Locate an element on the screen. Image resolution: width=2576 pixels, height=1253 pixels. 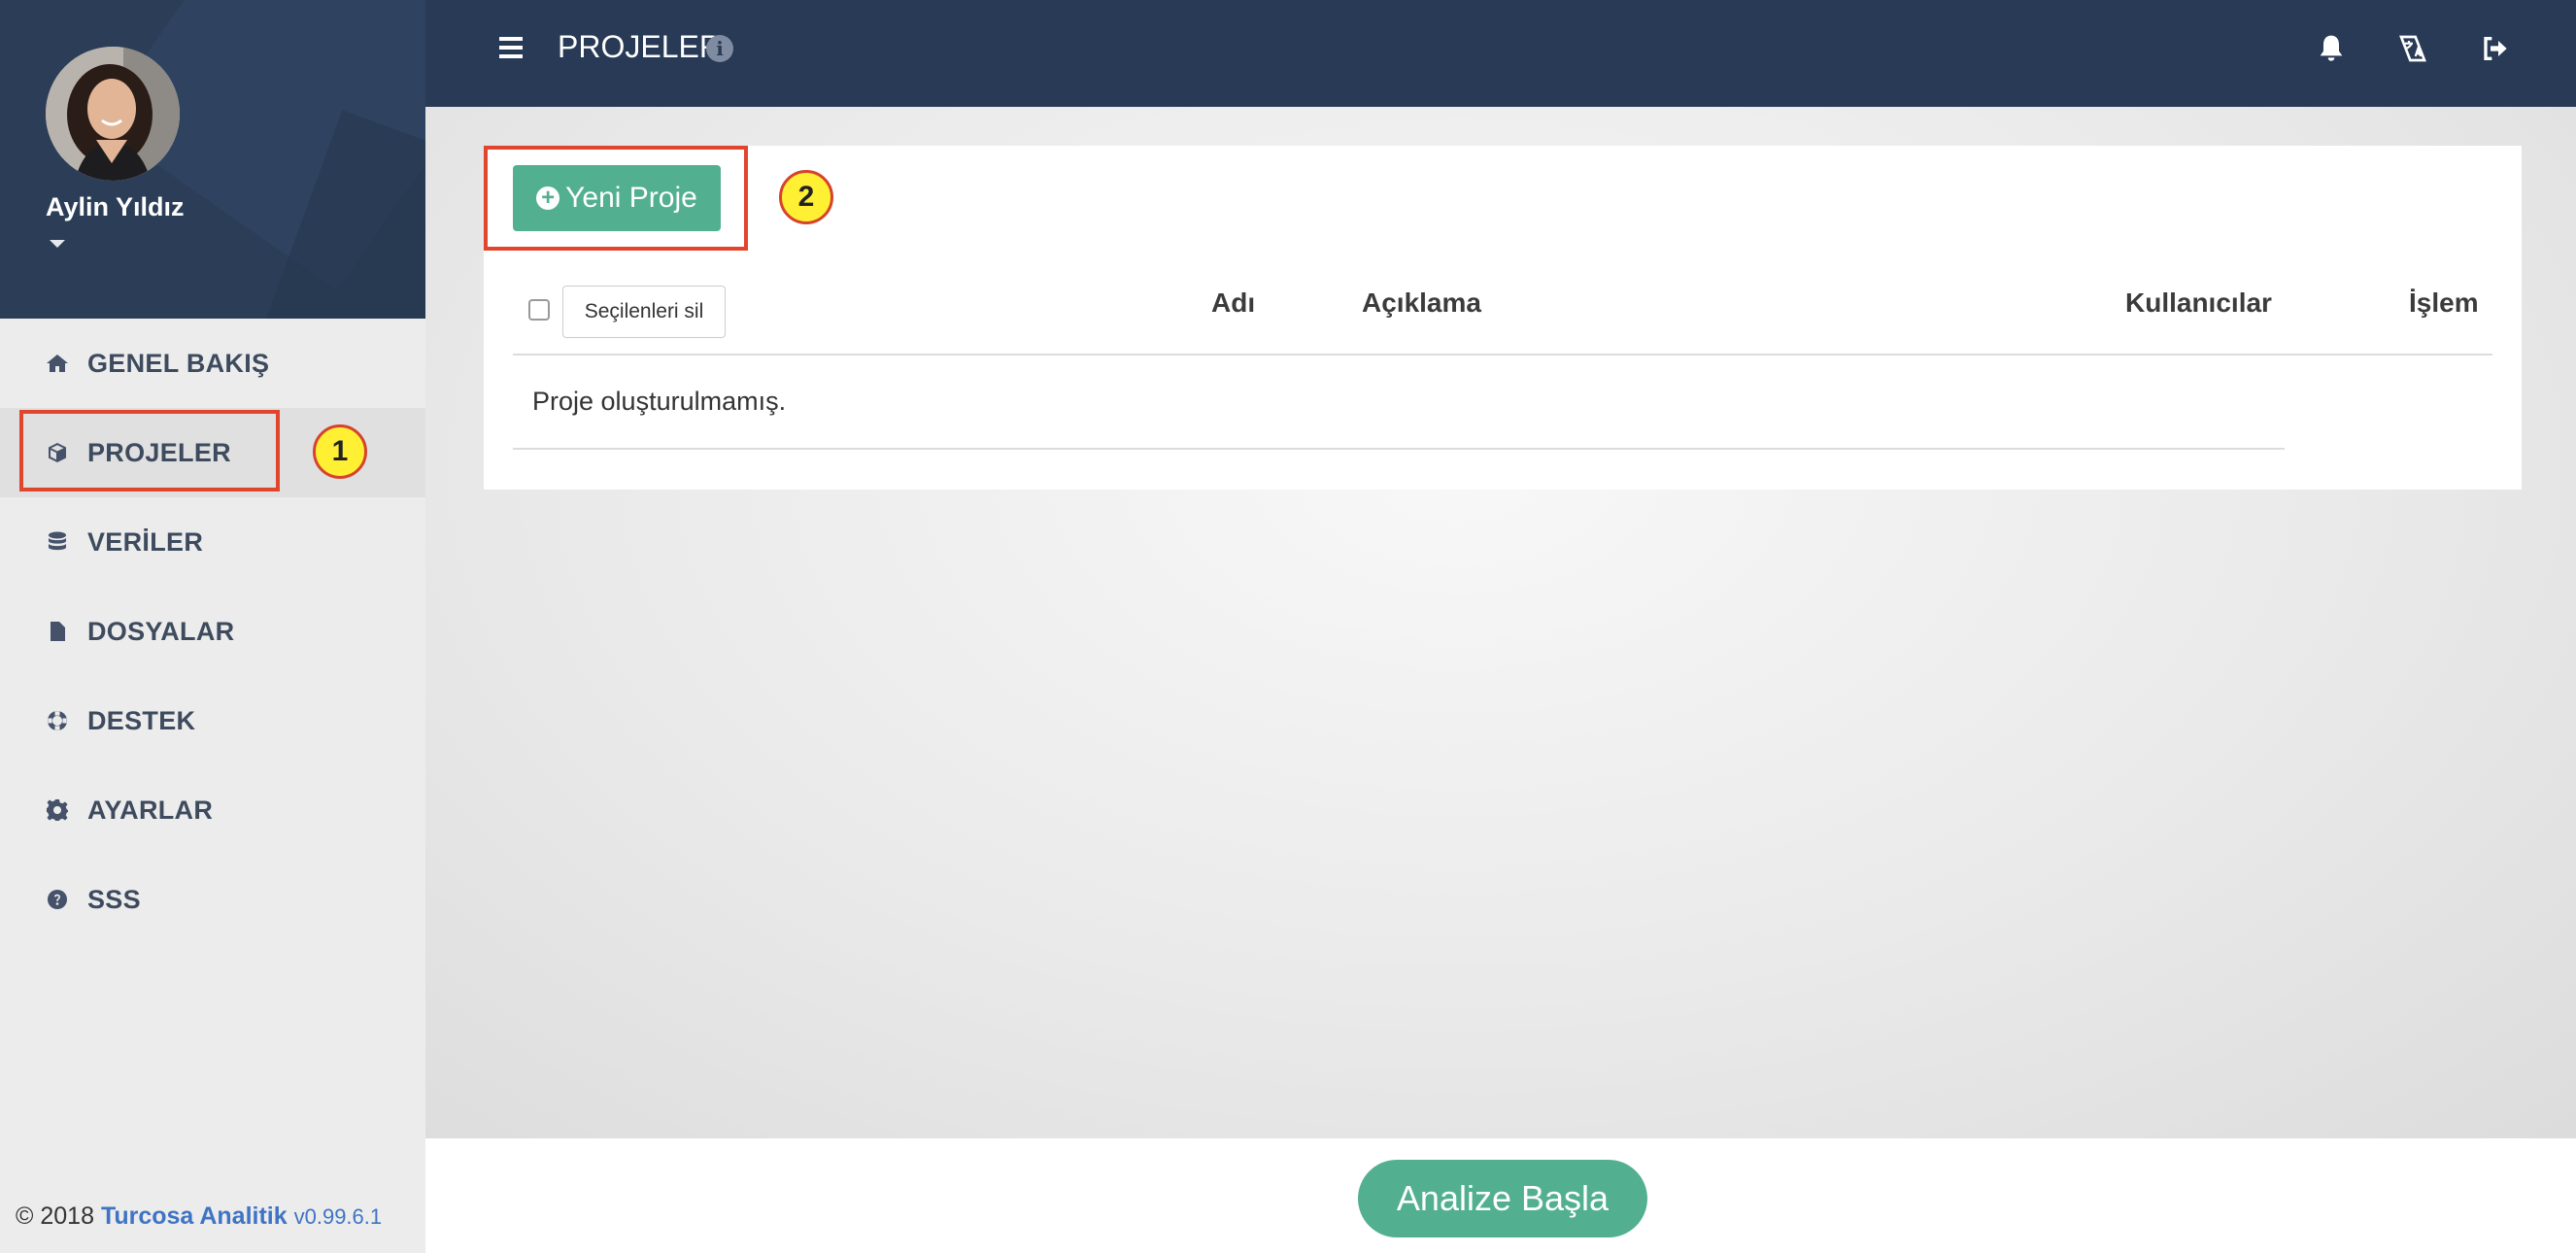
top-bar: PROJELER i is located at coordinates (1500, 53).